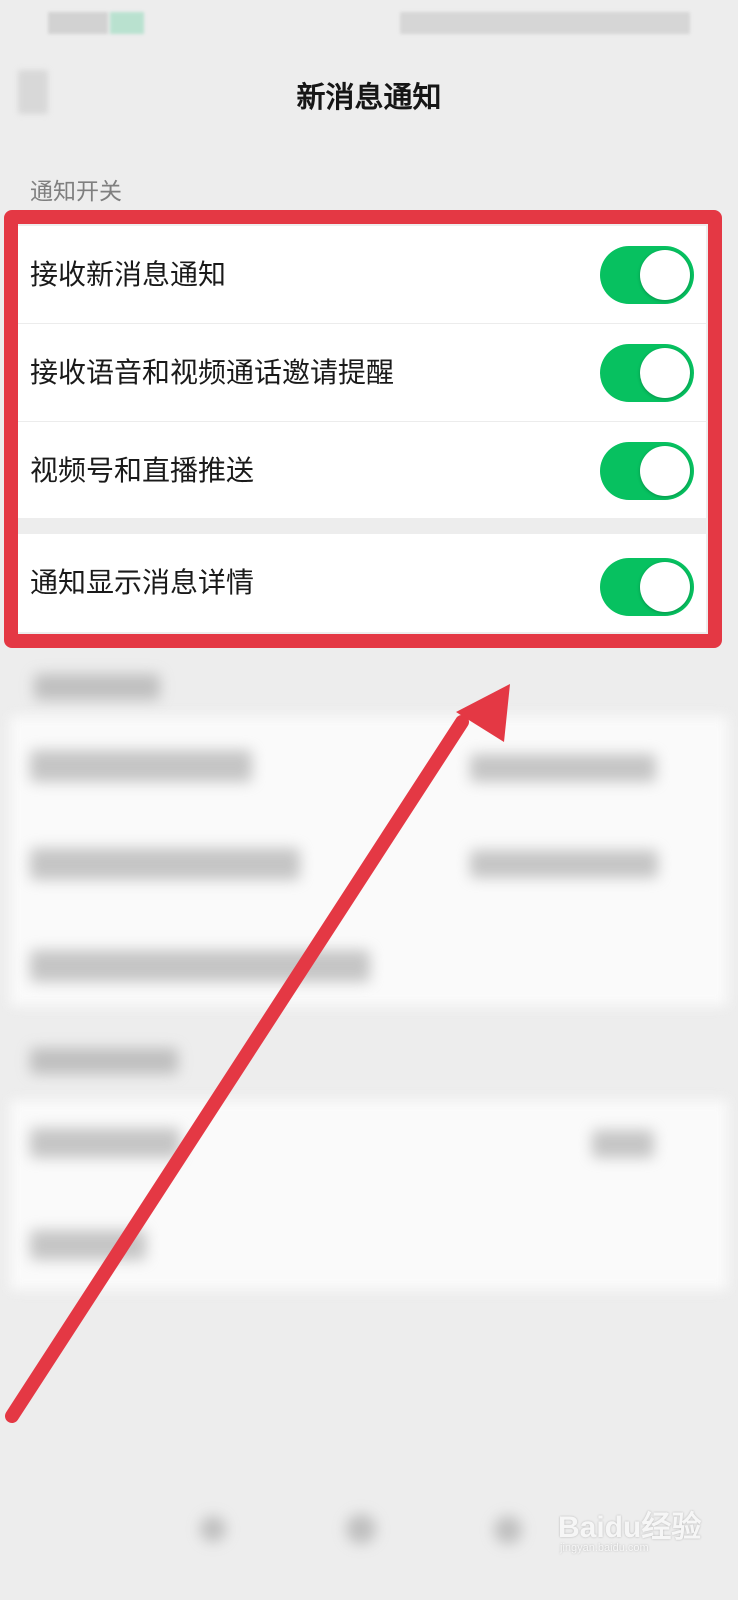  What do you see at coordinates (128, 274) in the screenshot?
I see `setting-label: 接收新消息通知` at bounding box center [128, 274].